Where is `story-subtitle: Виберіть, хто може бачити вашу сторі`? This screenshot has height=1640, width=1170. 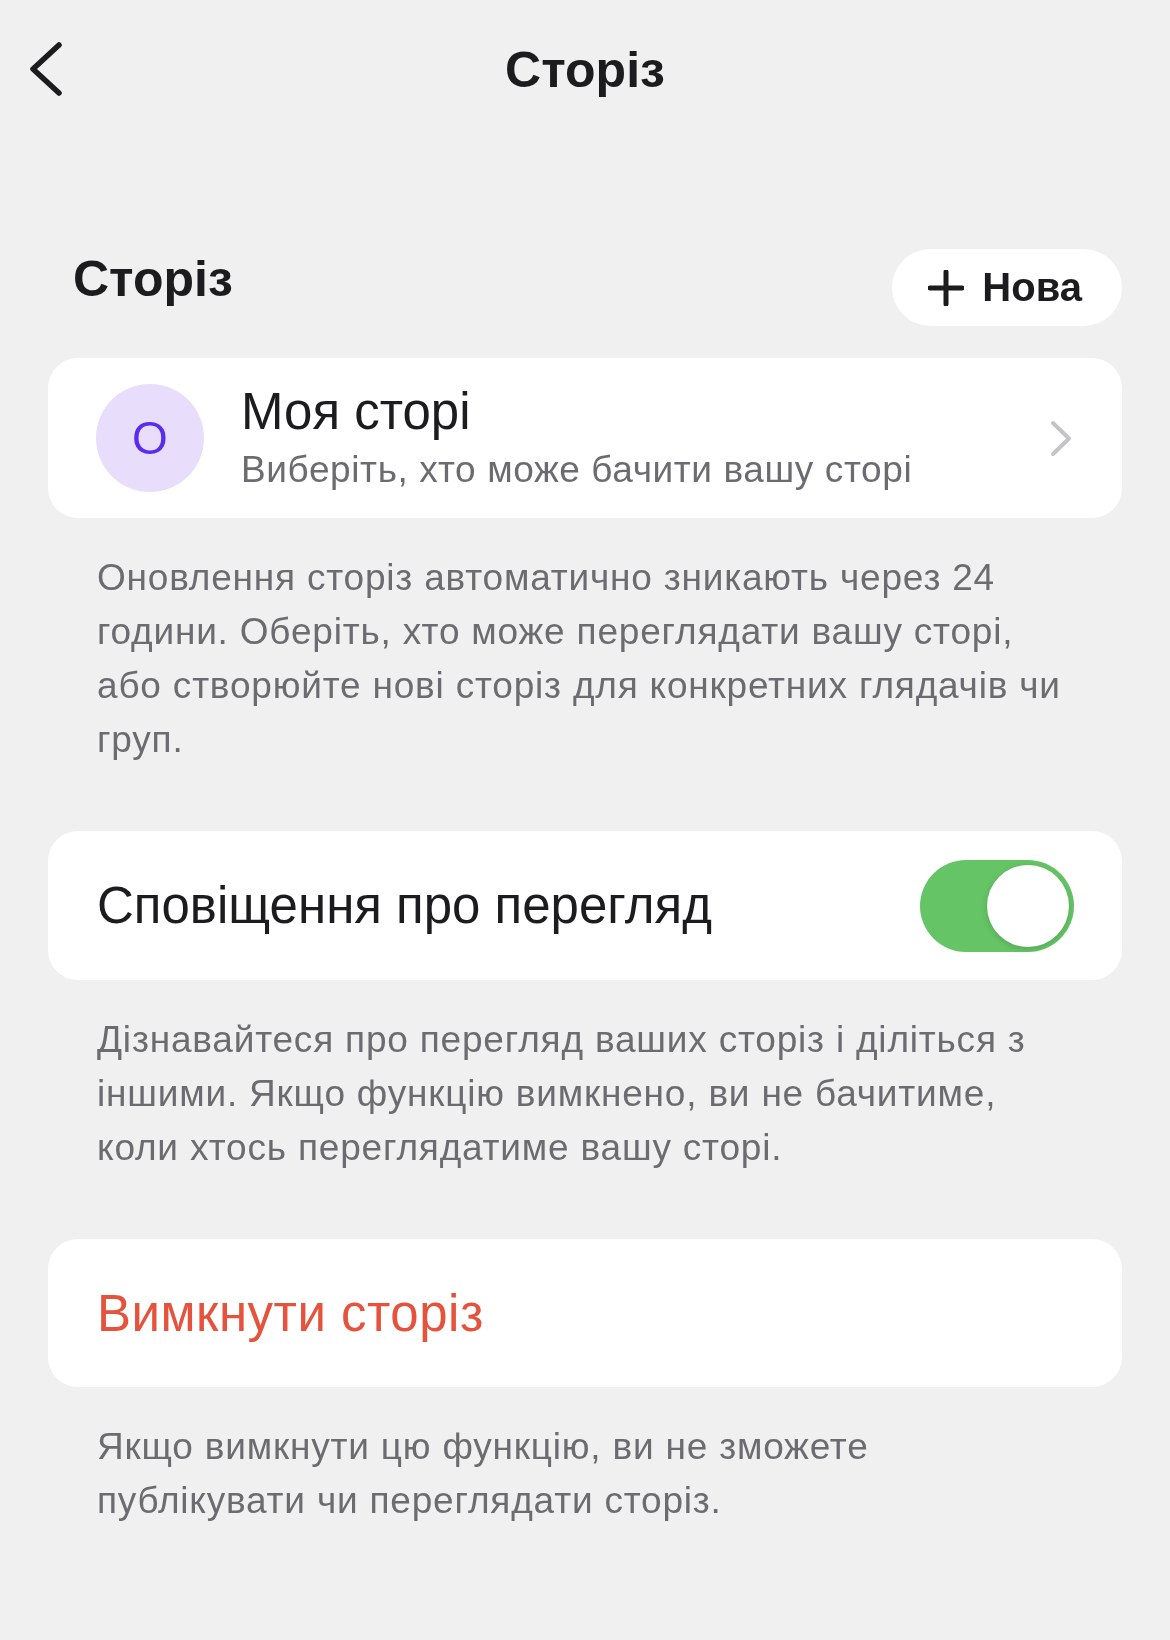
story-subtitle: Виберіть, хто може бачити вашу сторі is located at coordinates (577, 470).